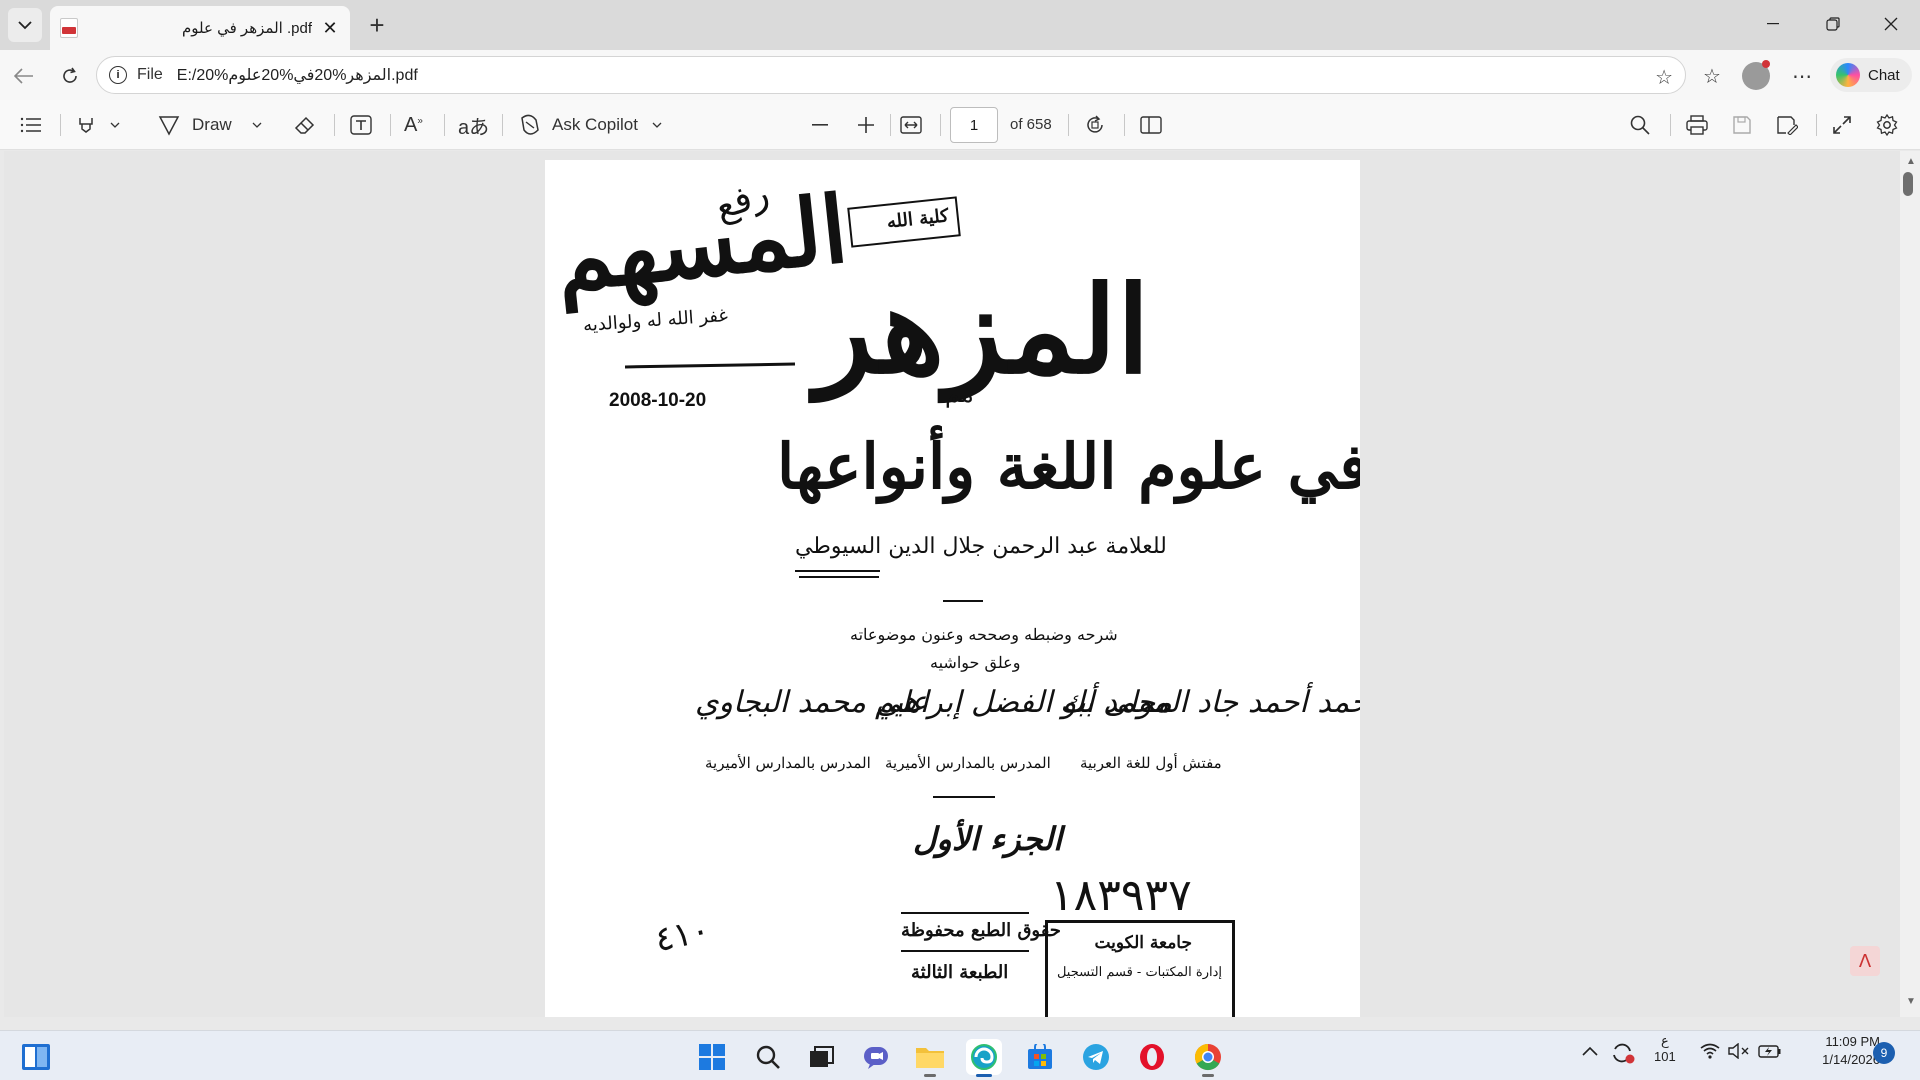 This screenshot has height=1080, width=1920. Describe the element at coordinates (25, 25) in the screenshot. I see `tab-actions-menu` at that location.